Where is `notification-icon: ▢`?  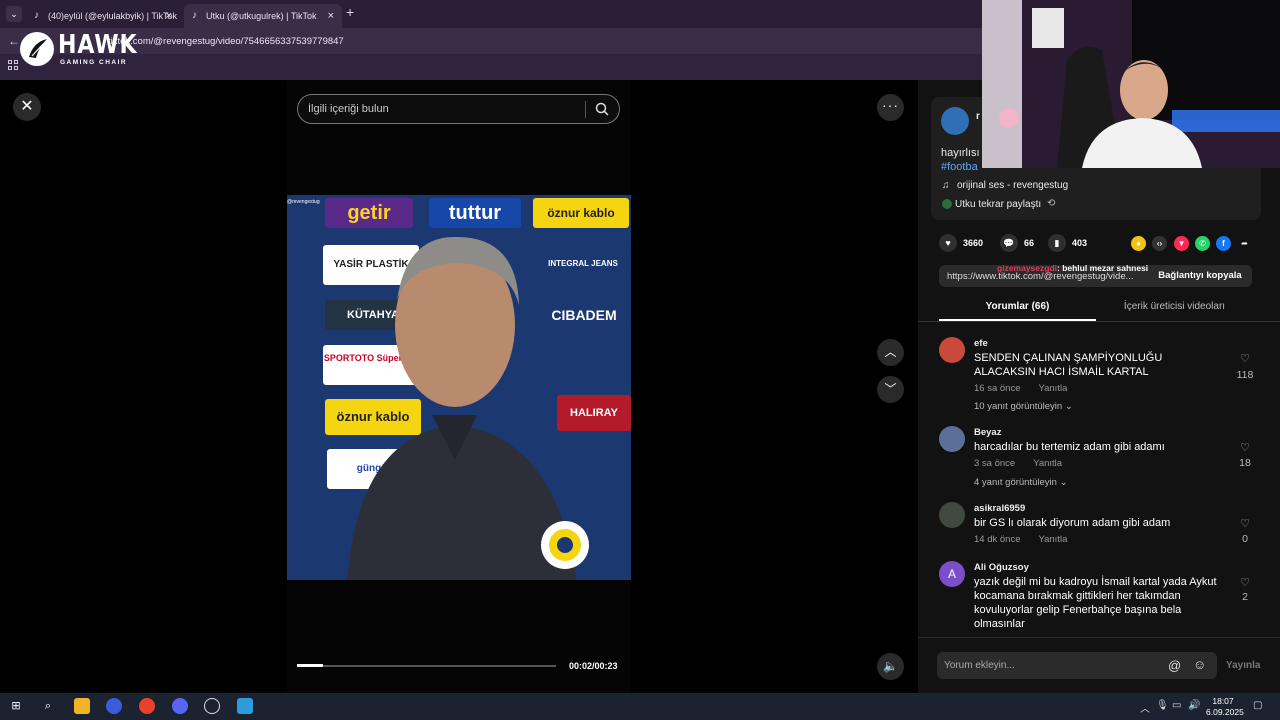 notification-icon: ▢ is located at coordinates (1257, 705).